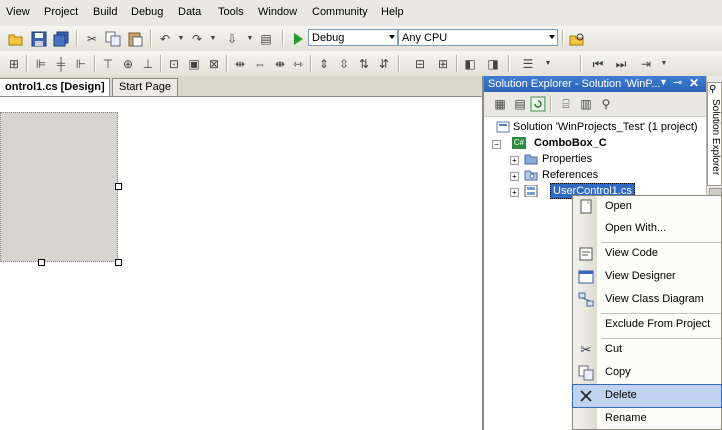 This screenshot has height=430, width=722. What do you see at coordinates (240, 64) in the screenshot?
I see `horizontal-spacing-icon: ⇹` at bounding box center [240, 64].